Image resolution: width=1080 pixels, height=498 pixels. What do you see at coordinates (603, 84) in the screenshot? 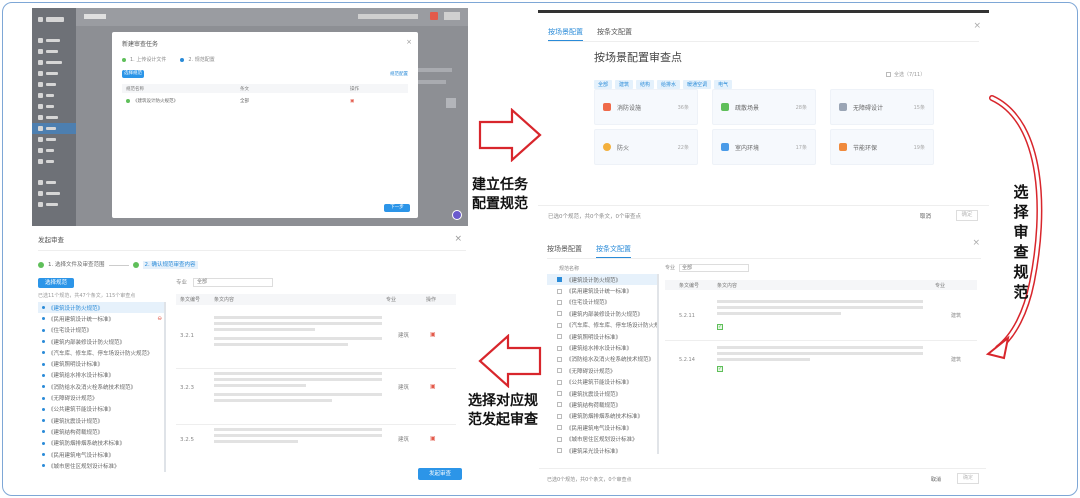
I see `chip-all: 全部` at bounding box center [603, 84].